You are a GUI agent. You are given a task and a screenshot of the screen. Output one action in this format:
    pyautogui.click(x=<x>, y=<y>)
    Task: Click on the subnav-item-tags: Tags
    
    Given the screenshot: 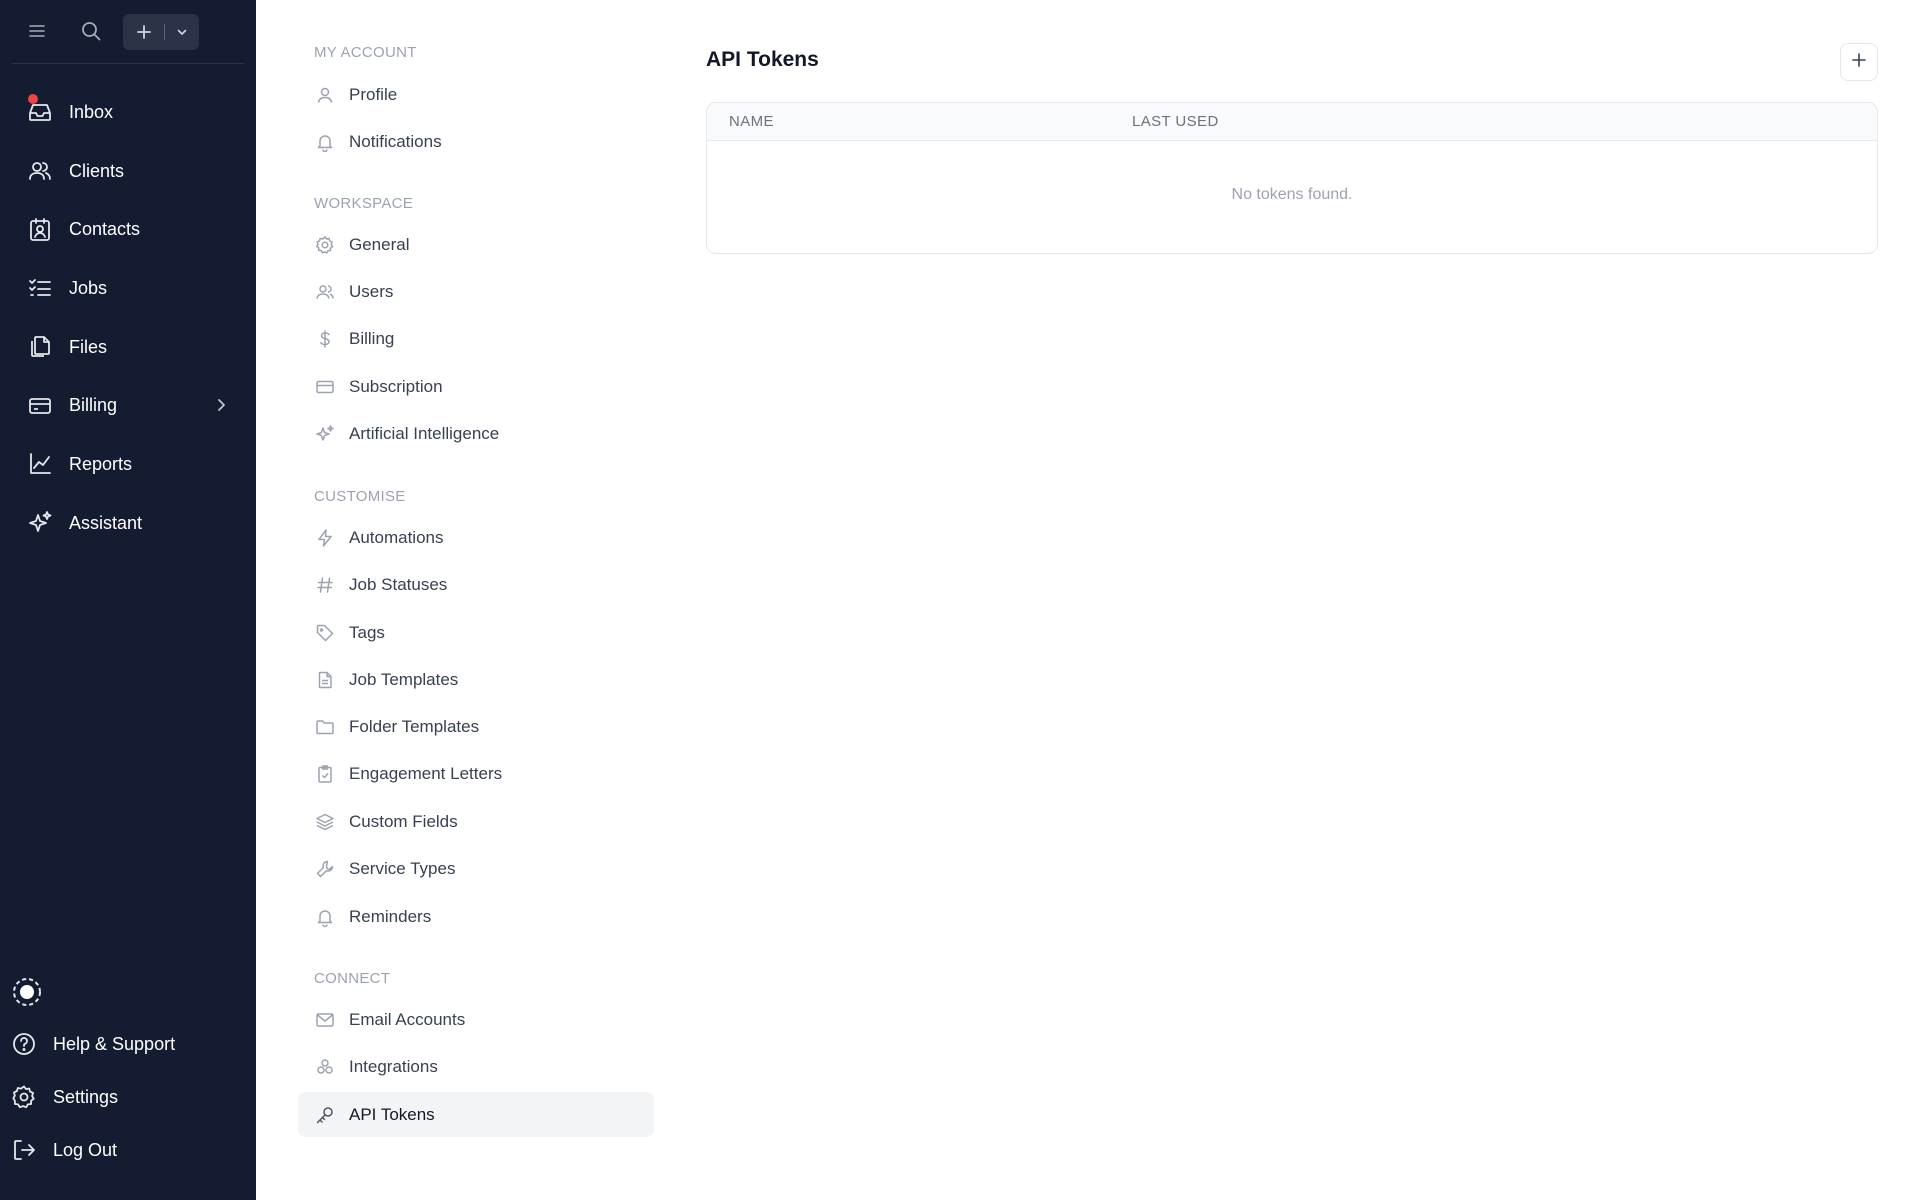 What is the action you would take?
    pyautogui.click(x=476, y=632)
    